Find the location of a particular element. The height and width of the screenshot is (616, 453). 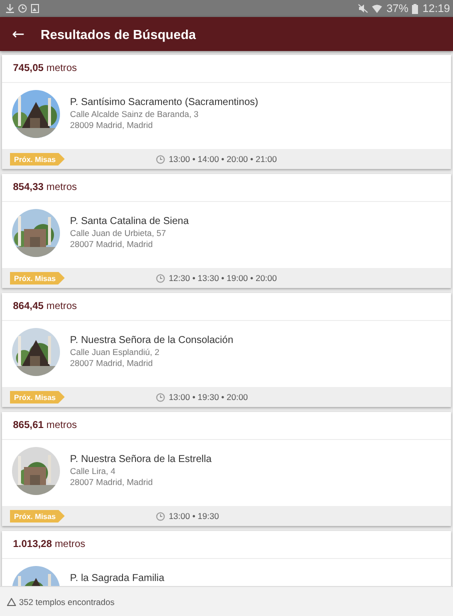

church-name: P. Nuestra Señora de la Consolación is located at coordinates (152, 340).